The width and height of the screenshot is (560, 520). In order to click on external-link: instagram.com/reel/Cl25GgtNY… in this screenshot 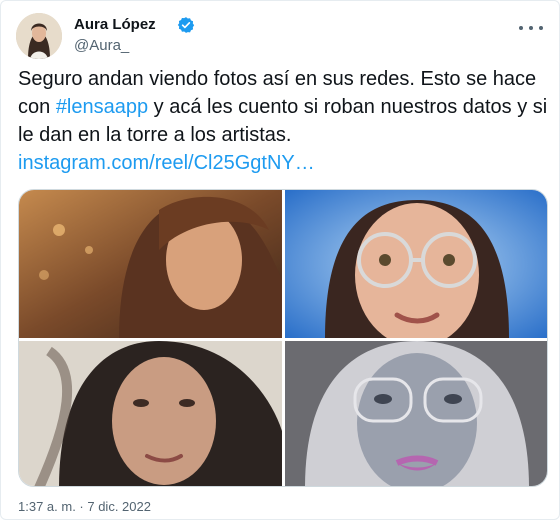, I will do `click(166, 163)`.